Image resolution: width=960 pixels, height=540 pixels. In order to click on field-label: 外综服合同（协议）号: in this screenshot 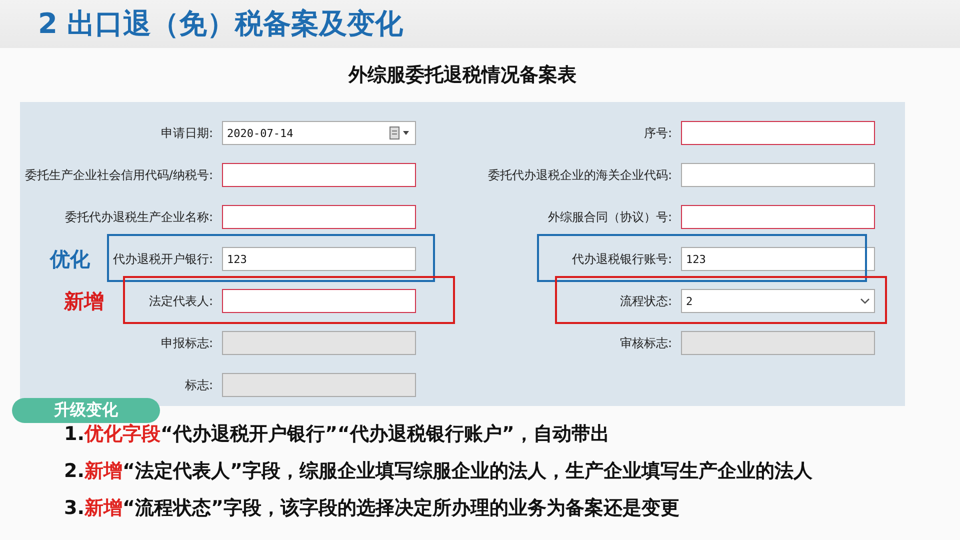, I will do `click(610, 217)`.